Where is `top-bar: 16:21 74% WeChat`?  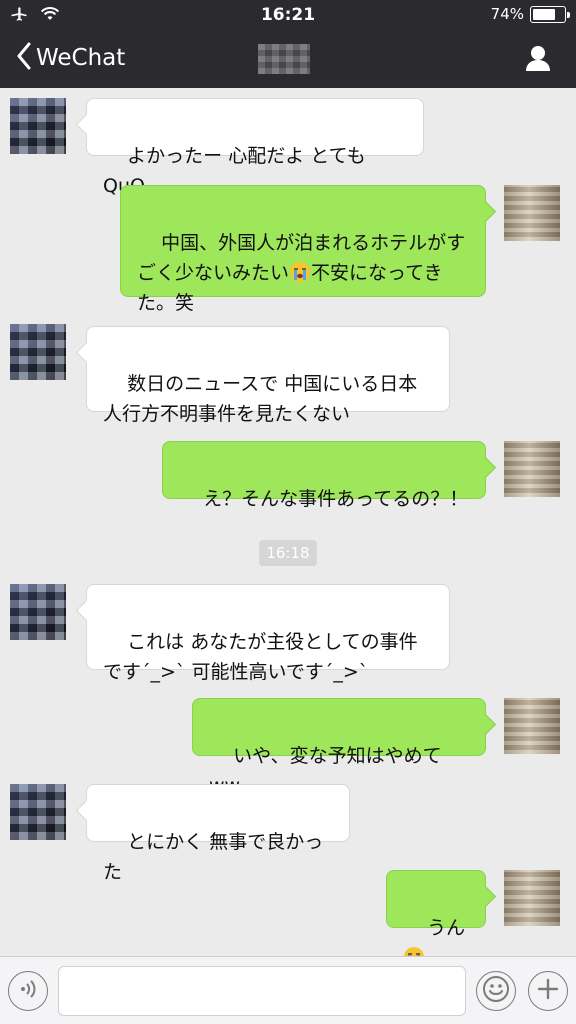 top-bar: 16:21 74% WeChat is located at coordinates (288, 44).